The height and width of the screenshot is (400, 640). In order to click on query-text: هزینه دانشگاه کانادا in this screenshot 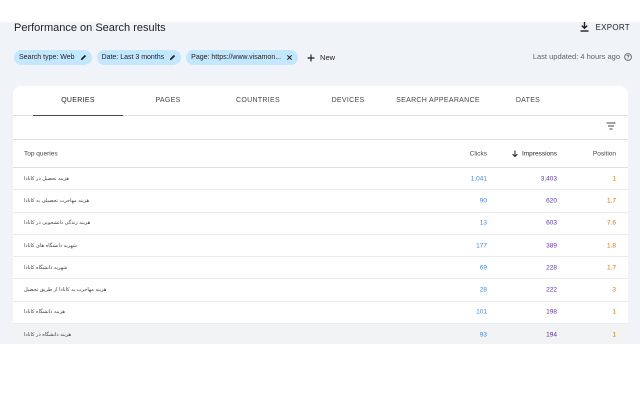, I will do `click(44, 312)`.